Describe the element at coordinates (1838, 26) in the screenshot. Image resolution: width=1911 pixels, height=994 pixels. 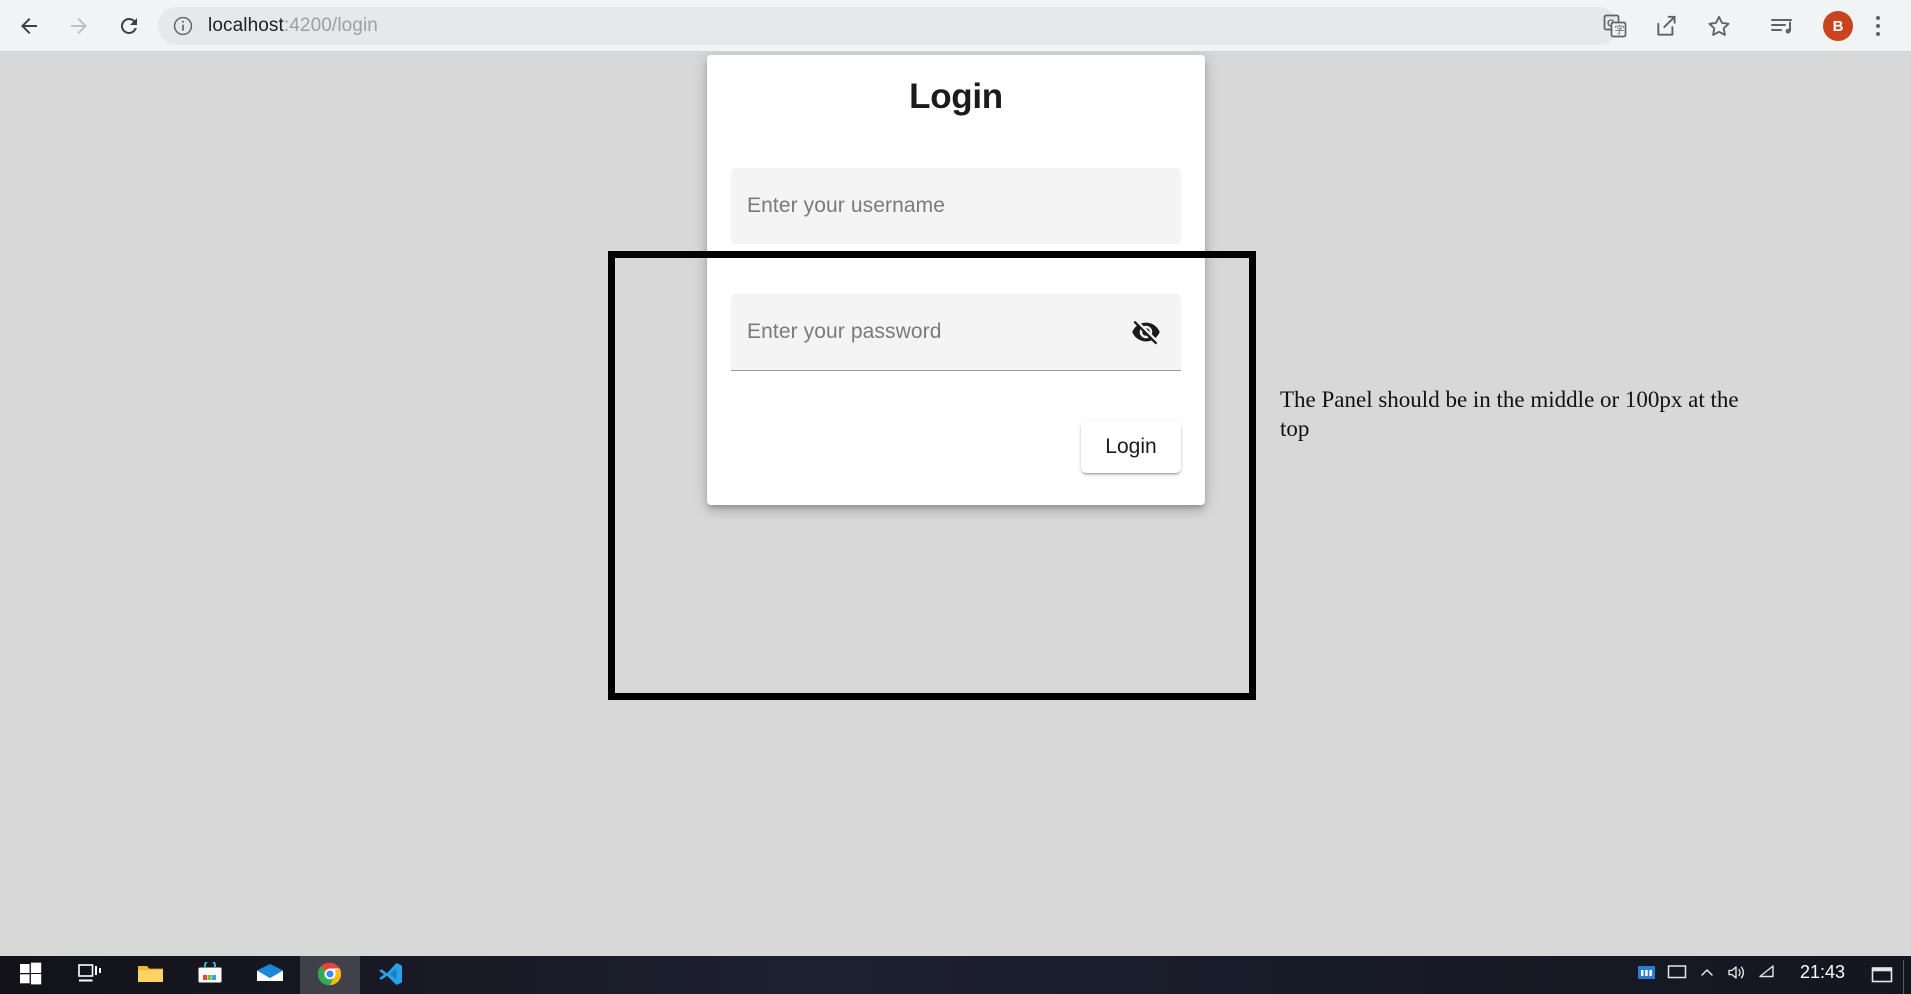
I see `profile-avatar: B` at that location.